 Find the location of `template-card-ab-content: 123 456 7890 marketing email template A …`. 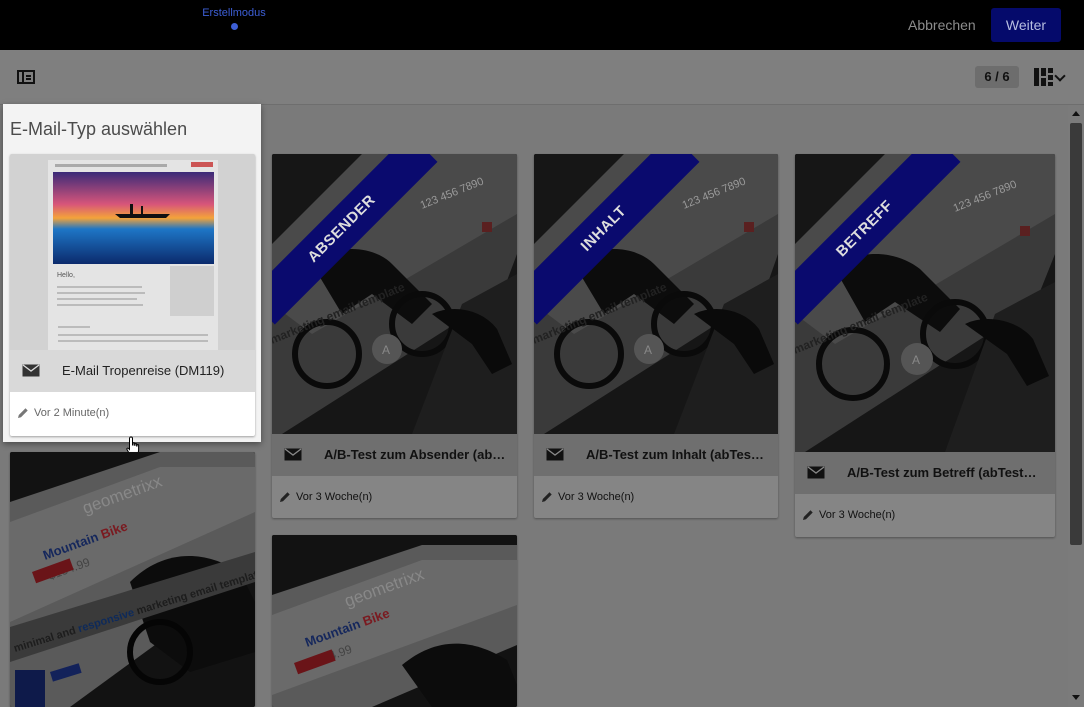

template-card-ab-content: 123 456 7890 marketing email template A … is located at coordinates (656, 336).